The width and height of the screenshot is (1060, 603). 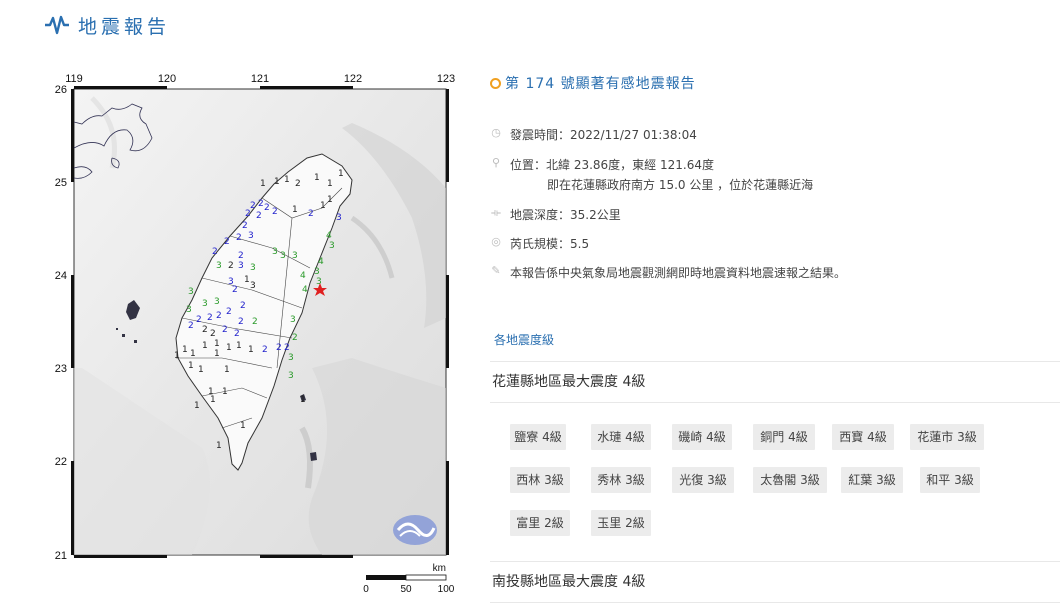 What do you see at coordinates (107, 25) in the screenshot?
I see `page-header: 地震報告` at bounding box center [107, 25].